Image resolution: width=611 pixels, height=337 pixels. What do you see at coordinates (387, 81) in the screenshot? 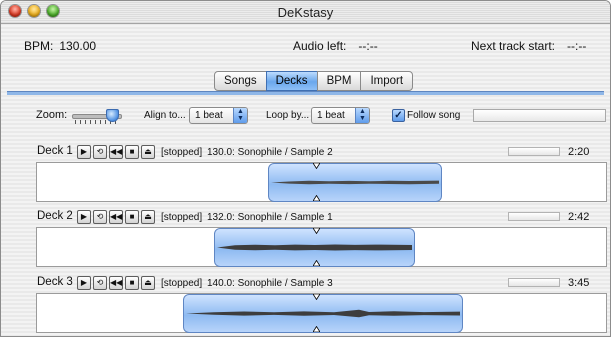
I see `tab-import: Import` at bounding box center [387, 81].